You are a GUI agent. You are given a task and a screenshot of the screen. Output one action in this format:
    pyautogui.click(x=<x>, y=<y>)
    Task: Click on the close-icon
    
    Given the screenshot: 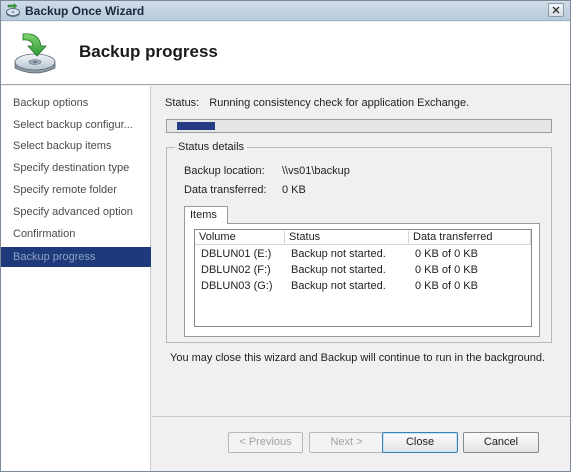 What is the action you would take?
    pyautogui.click(x=556, y=10)
    